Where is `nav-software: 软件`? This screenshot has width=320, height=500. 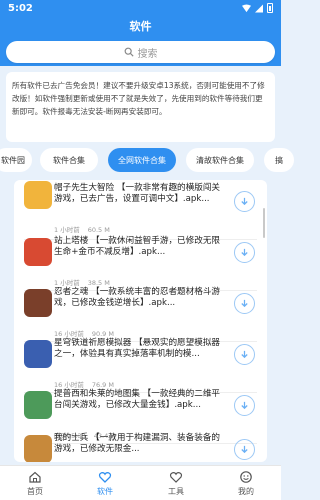
nav-software: 软件 is located at coordinates (105, 483).